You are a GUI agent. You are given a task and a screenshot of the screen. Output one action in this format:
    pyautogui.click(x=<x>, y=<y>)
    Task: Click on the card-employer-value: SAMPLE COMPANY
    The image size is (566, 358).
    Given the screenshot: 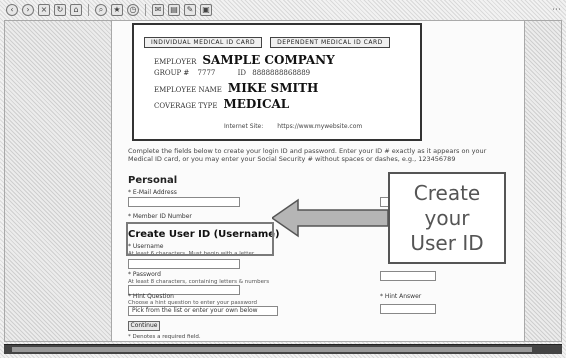 What is the action you would take?
    pyautogui.click(x=268, y=60)
    